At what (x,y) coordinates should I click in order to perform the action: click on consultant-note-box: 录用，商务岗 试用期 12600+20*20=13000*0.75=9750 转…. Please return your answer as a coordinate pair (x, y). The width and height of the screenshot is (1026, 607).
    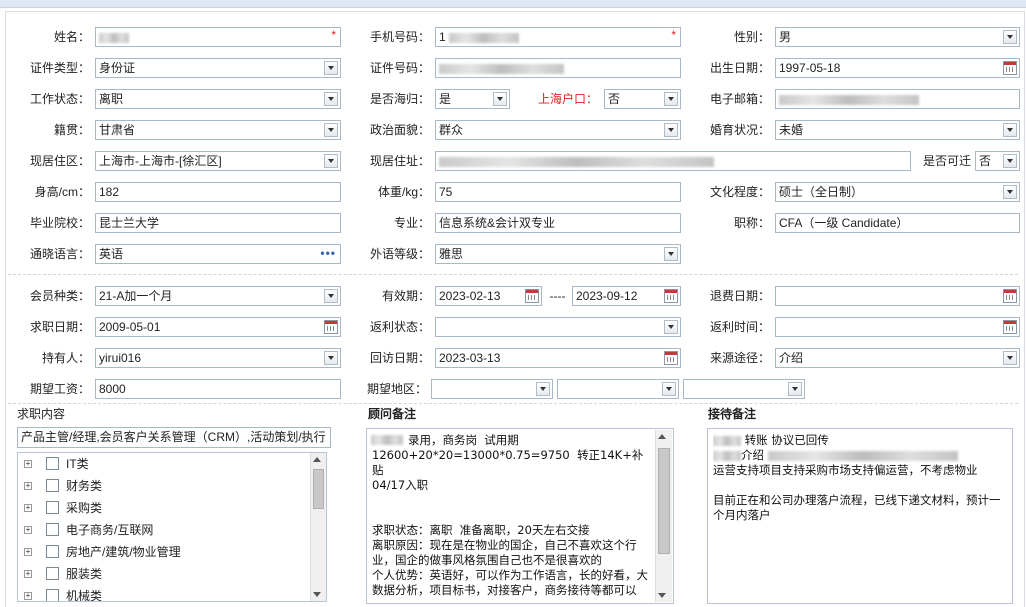
    Looking at the image, I should click on (520, 516).